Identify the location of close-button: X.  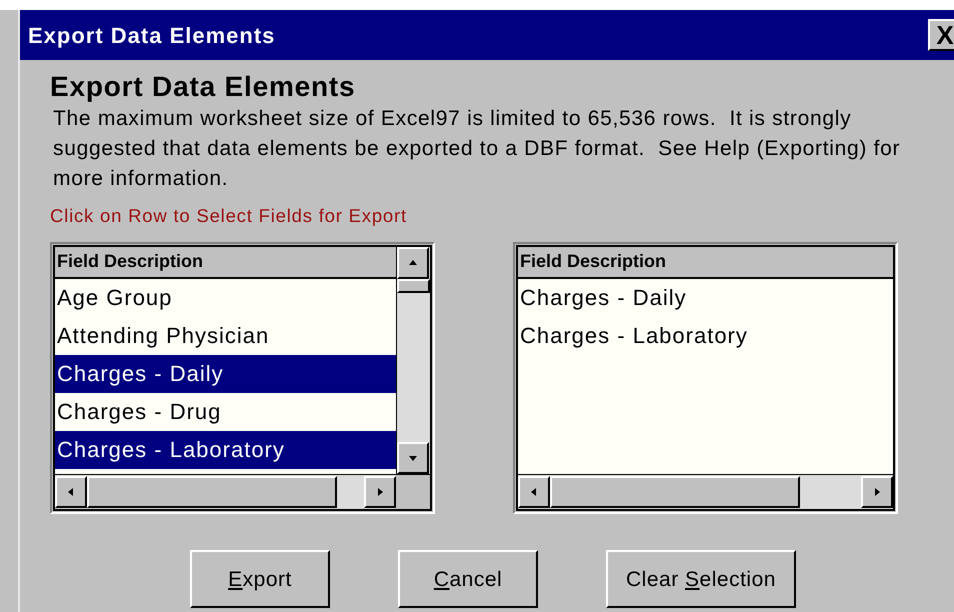
(941, 35).